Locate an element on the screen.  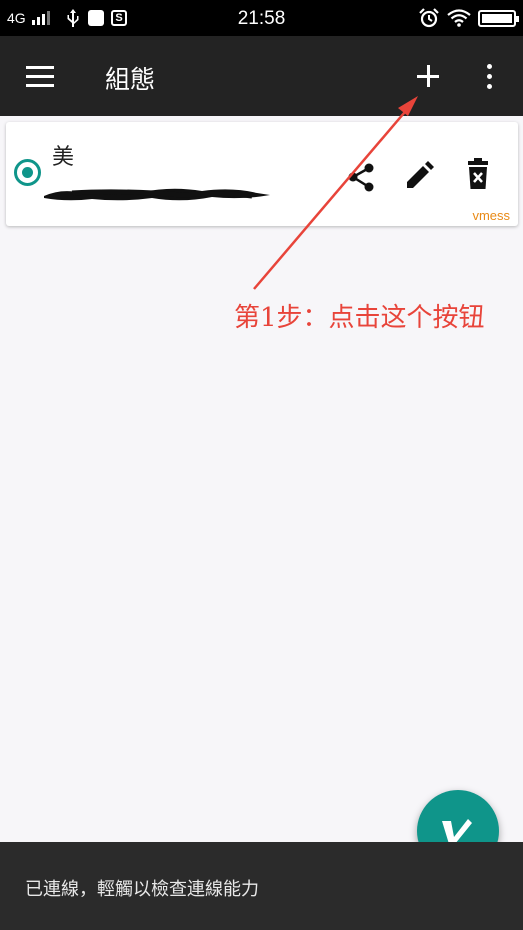
battery-icon is located at coordinates (498, 18).